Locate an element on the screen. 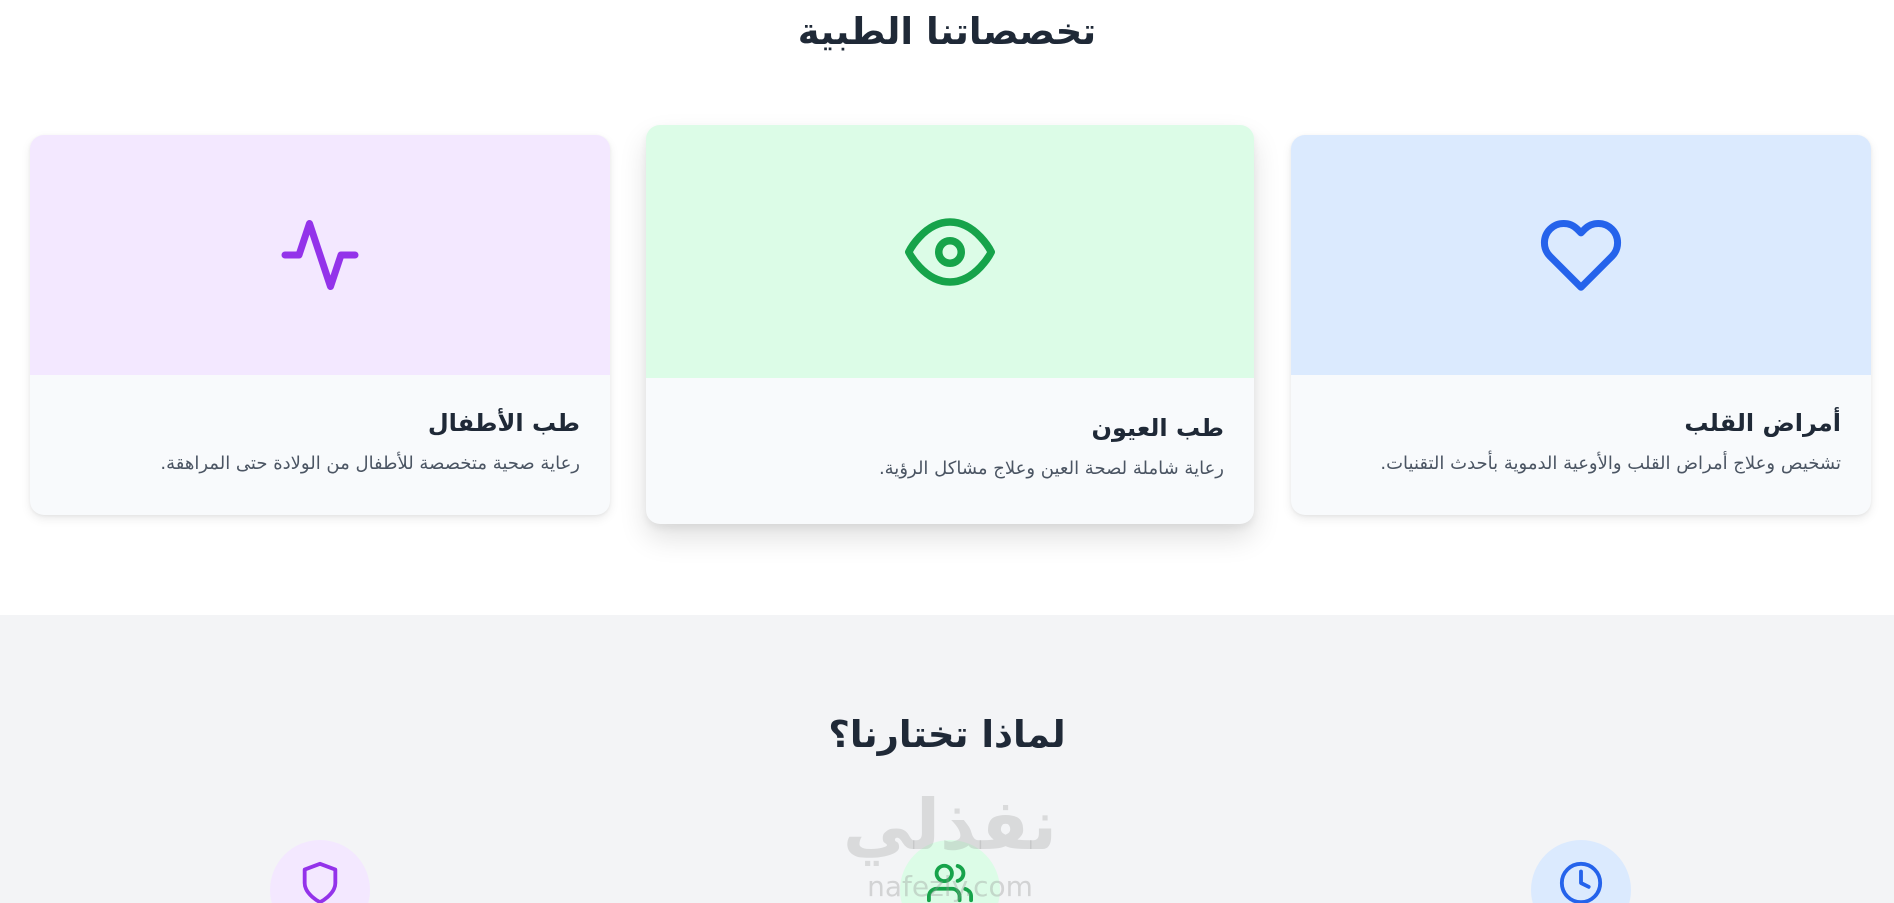 The height and width of the screenshot is (903, 1894). eye-icon is located at coordinates (950, 251).